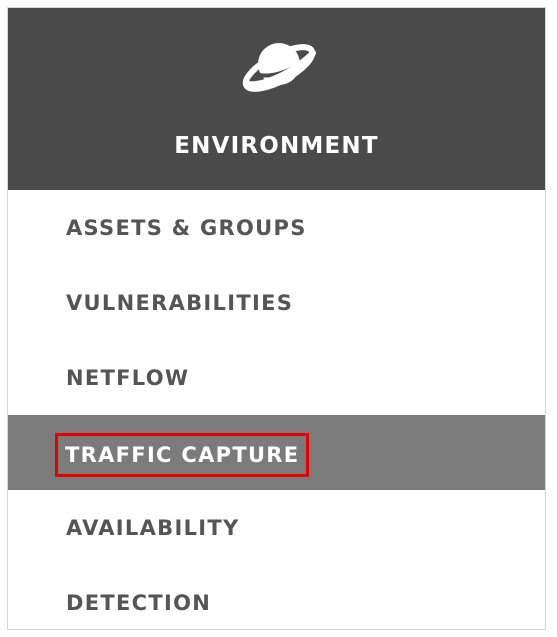  I want to click on planet-icon, so click(279, 67).